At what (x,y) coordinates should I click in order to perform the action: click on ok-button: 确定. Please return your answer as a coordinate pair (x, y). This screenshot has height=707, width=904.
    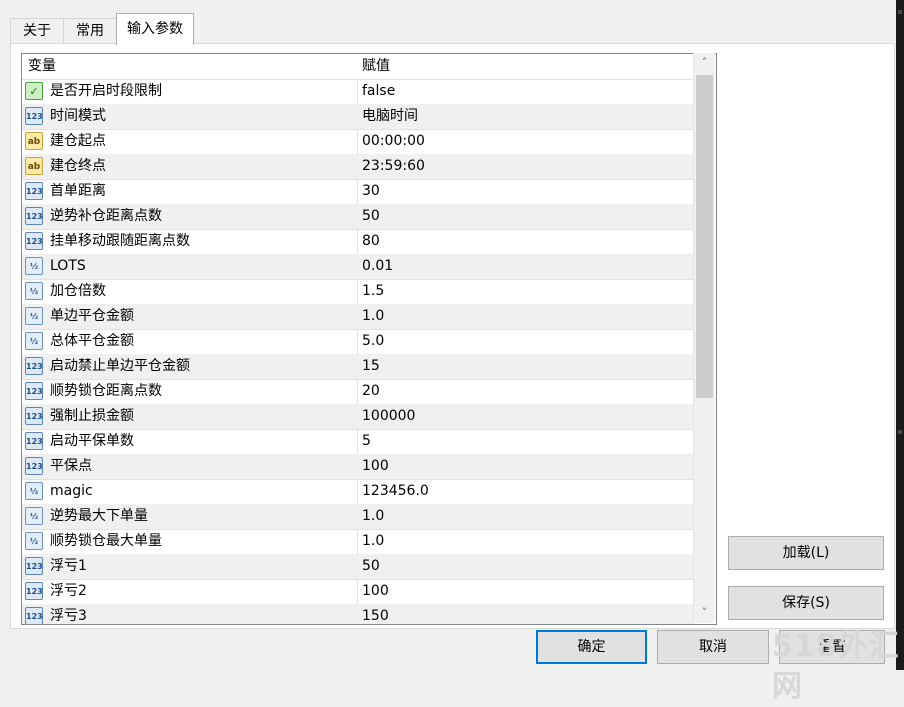
    Looking at the image, I should click on (591, 647).